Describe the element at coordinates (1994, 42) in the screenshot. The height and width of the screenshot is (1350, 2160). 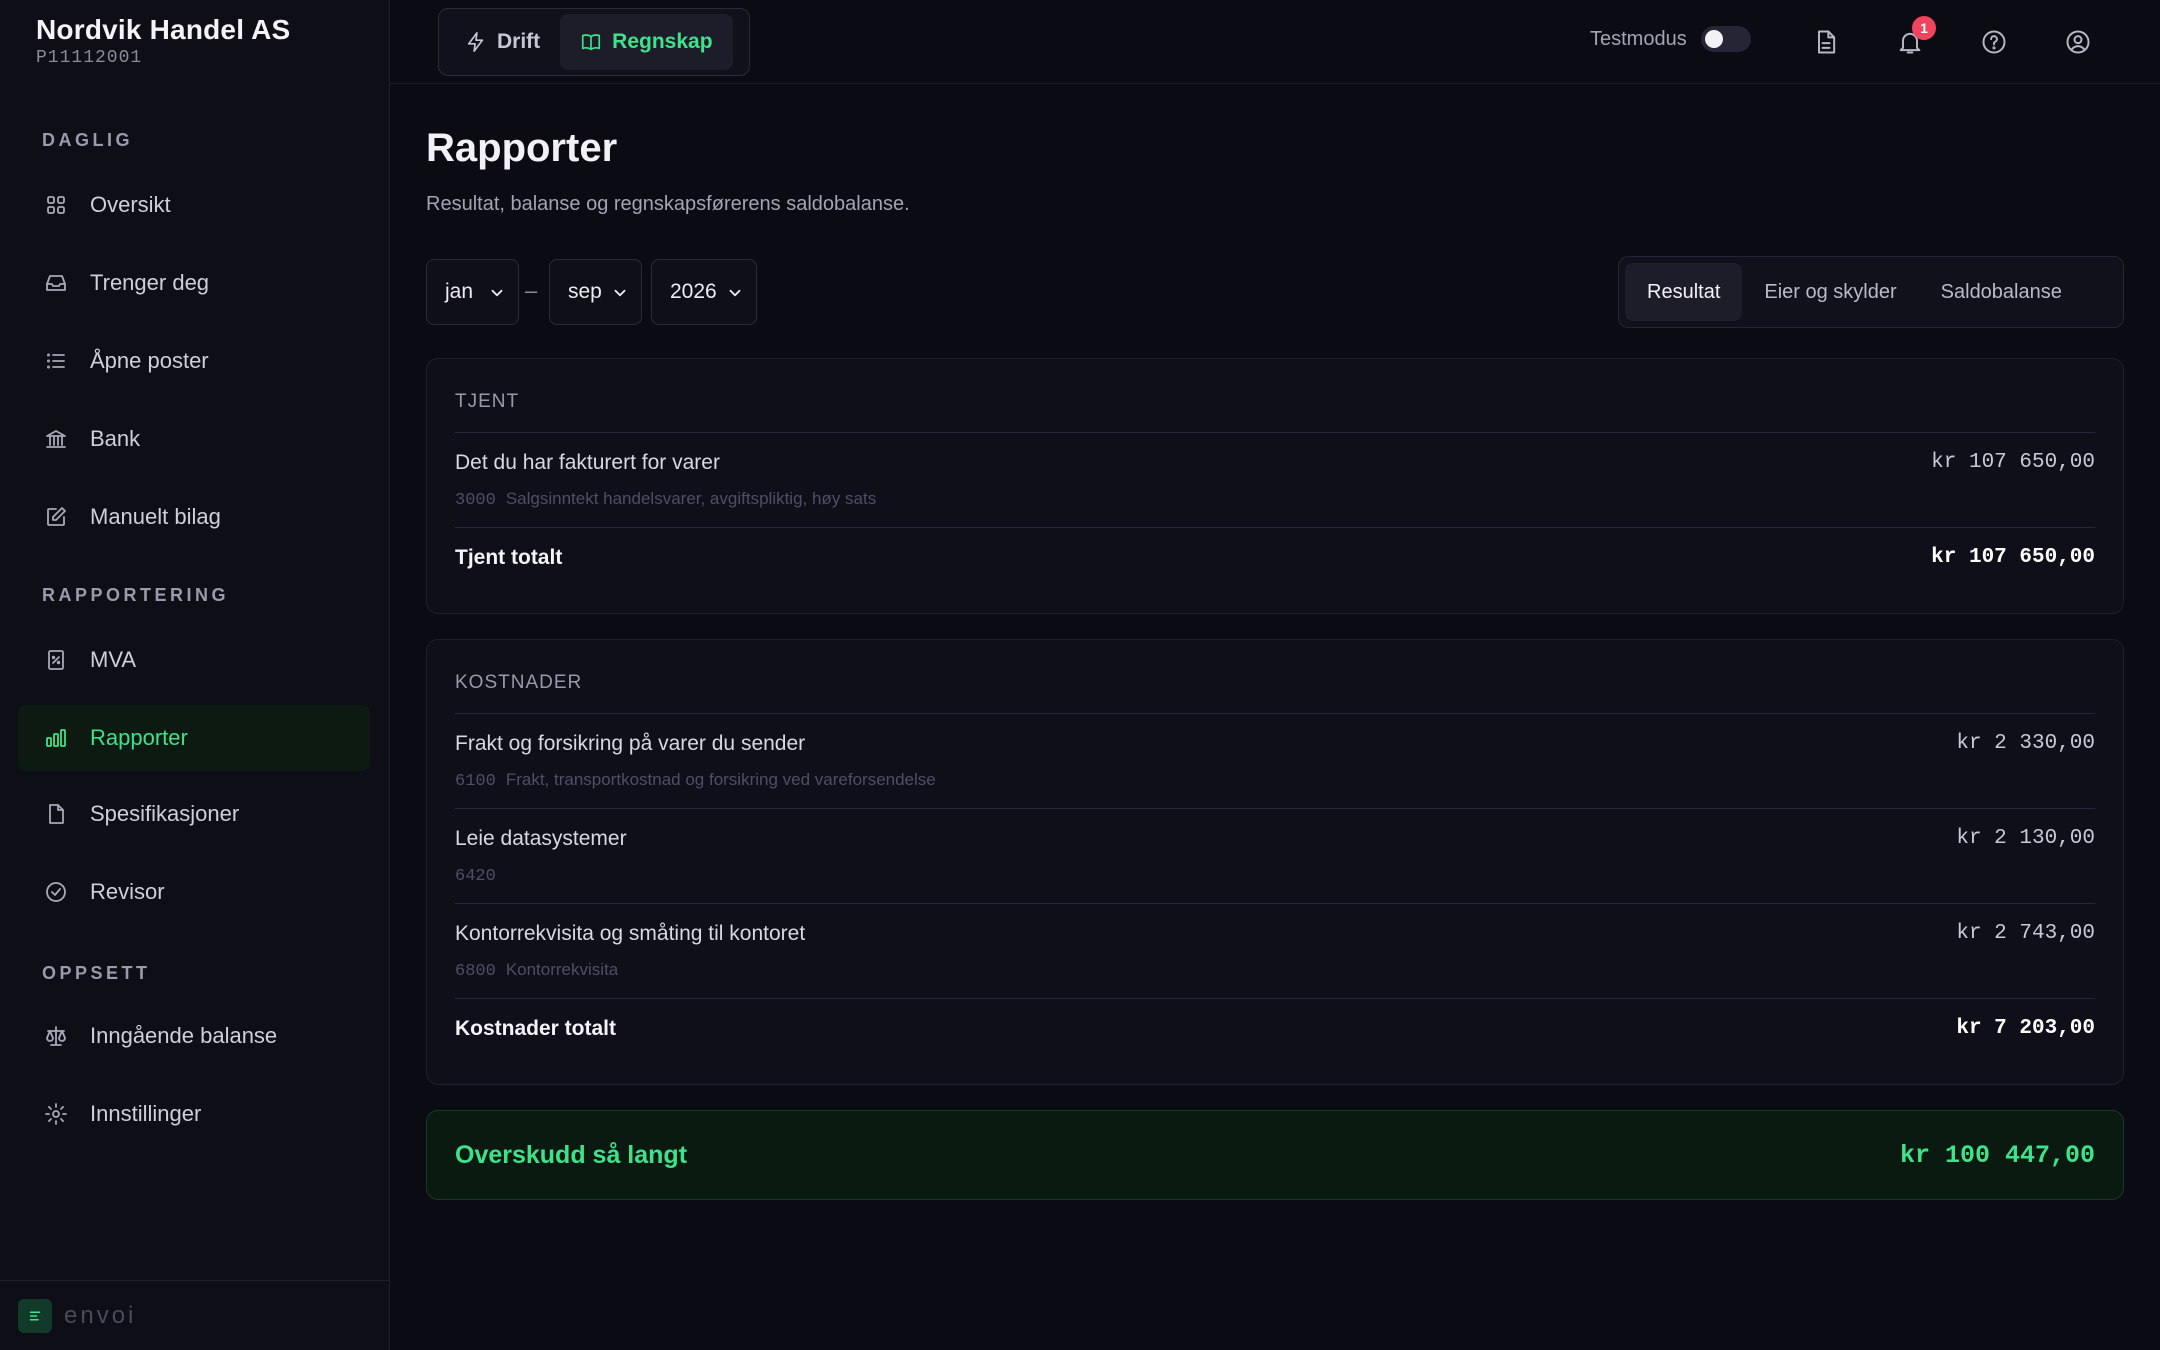
I see `help-icon` at that location.